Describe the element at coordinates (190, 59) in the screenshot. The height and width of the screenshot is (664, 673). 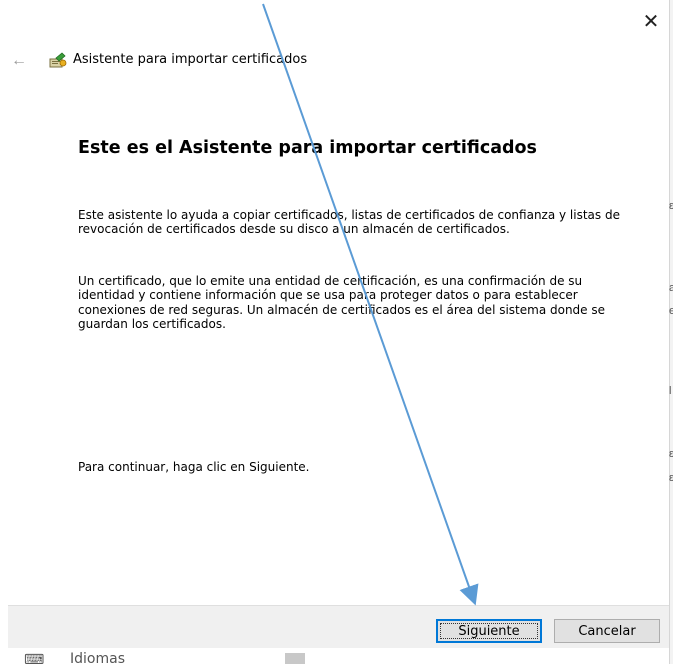
I see `dialog-title: Asistente para importar certificados` at that location.